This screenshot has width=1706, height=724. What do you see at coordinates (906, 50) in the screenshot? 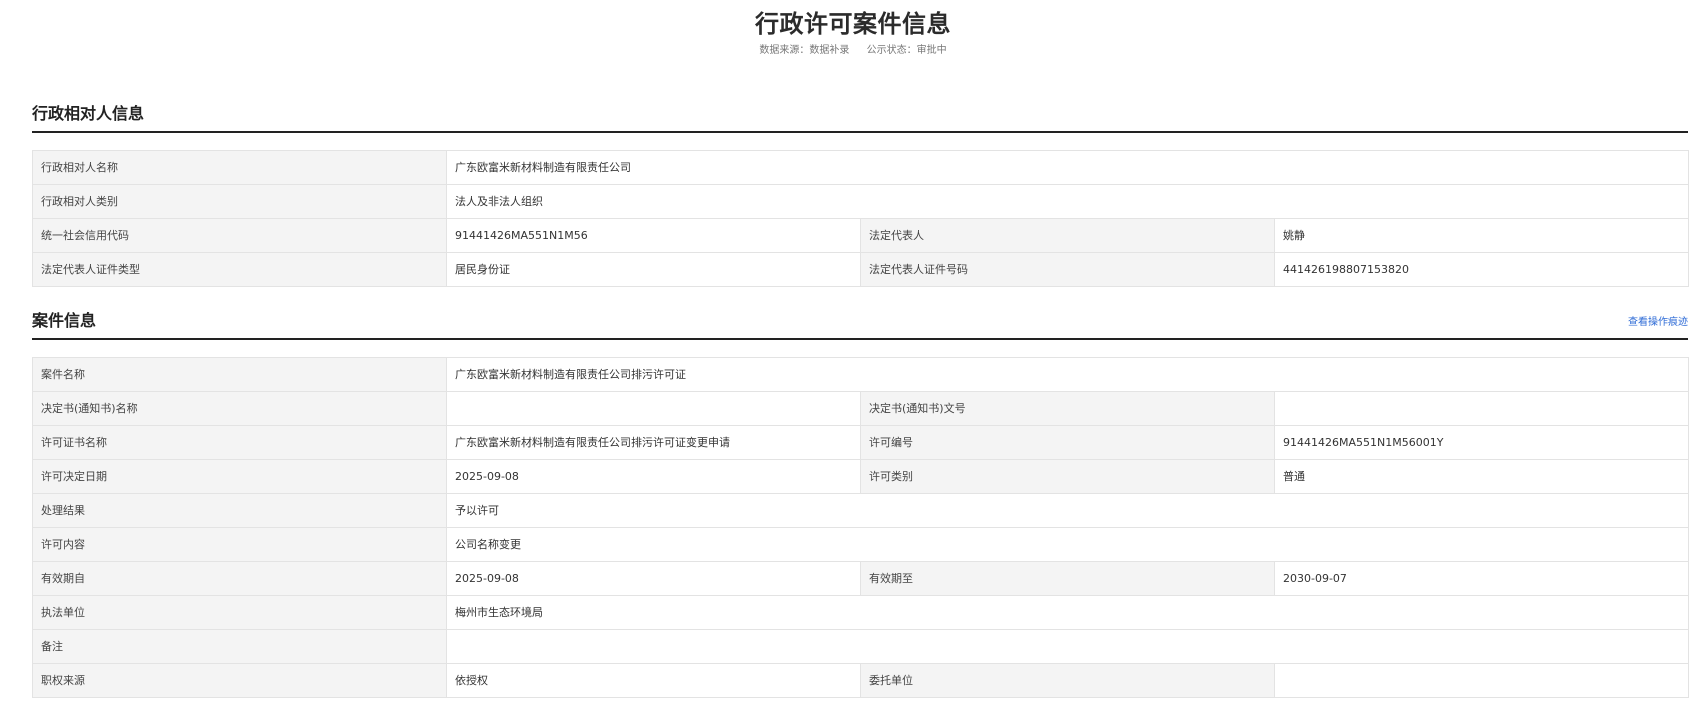
I see `public-status-text: 公示状态：审批中` at bounding box center [906, 50].